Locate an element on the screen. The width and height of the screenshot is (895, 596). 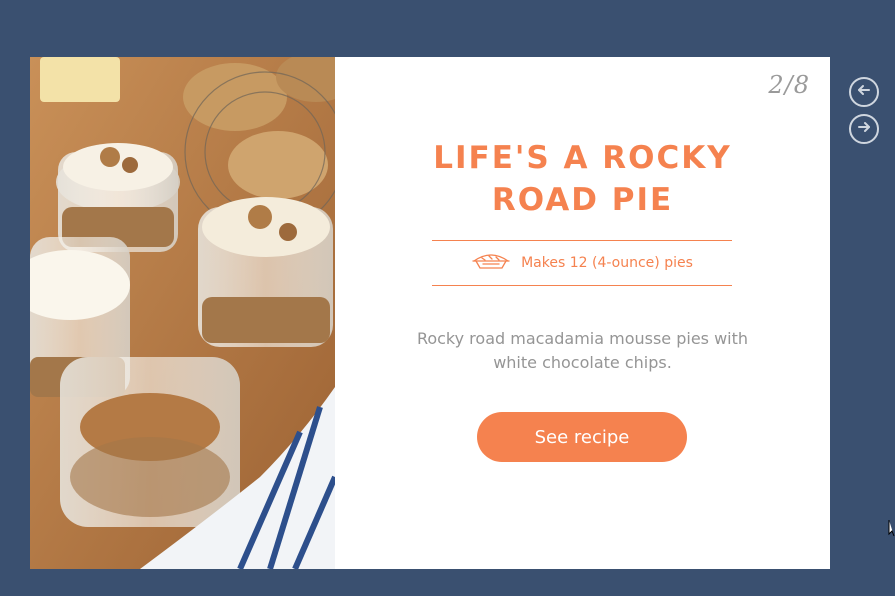
recipe-description-line1: Rocky road macadamia mousse pies with is located at coordinates (582, 338).